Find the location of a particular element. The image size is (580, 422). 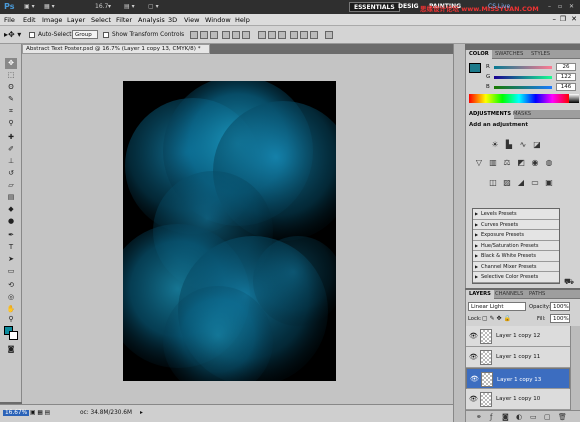

red-slider is located at coordinates (523, 67).